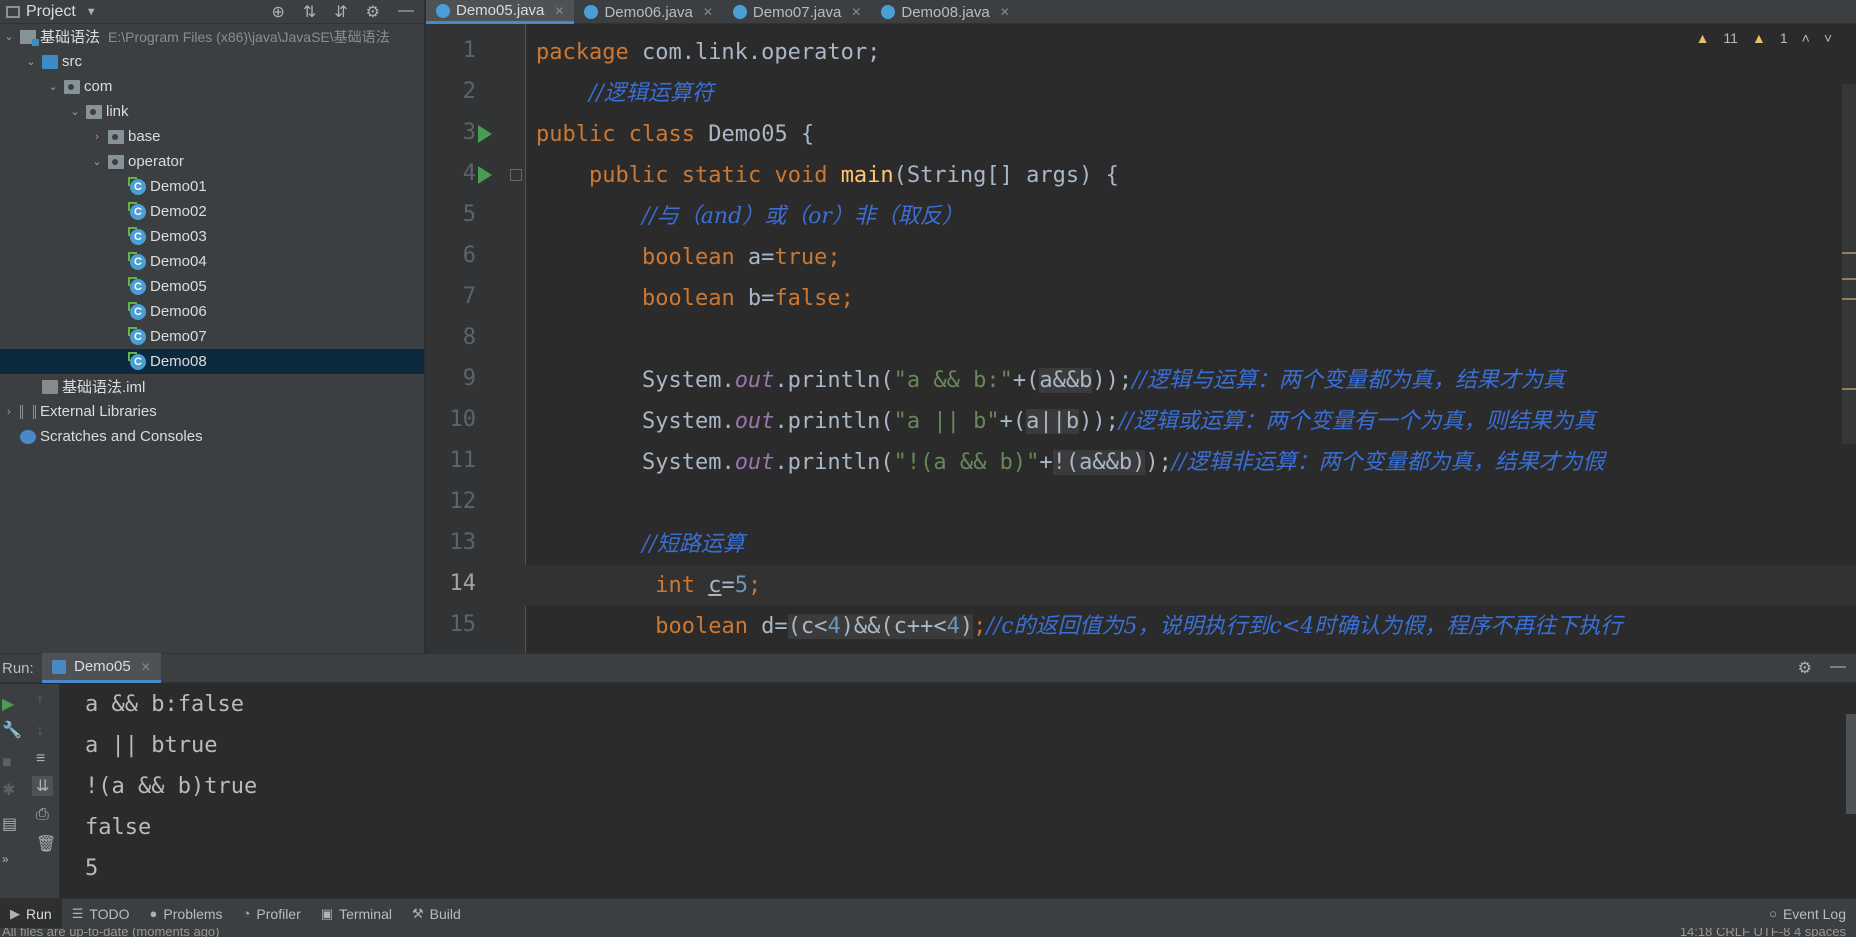  I want to click on tree-item: C Demo03, so click(212, 236).